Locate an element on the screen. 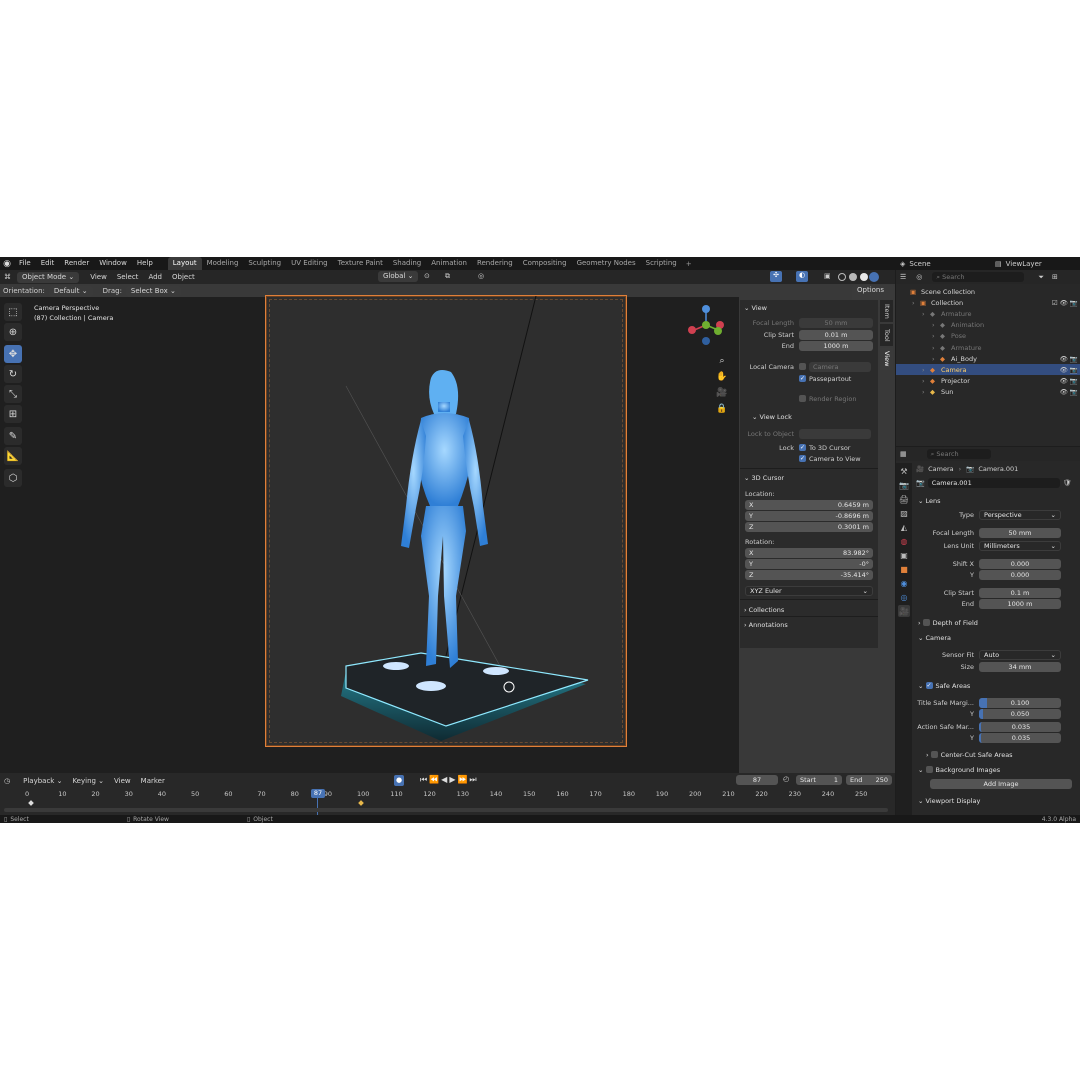  pan-hand-icon: ✋ is located at coordinates (722, 377).